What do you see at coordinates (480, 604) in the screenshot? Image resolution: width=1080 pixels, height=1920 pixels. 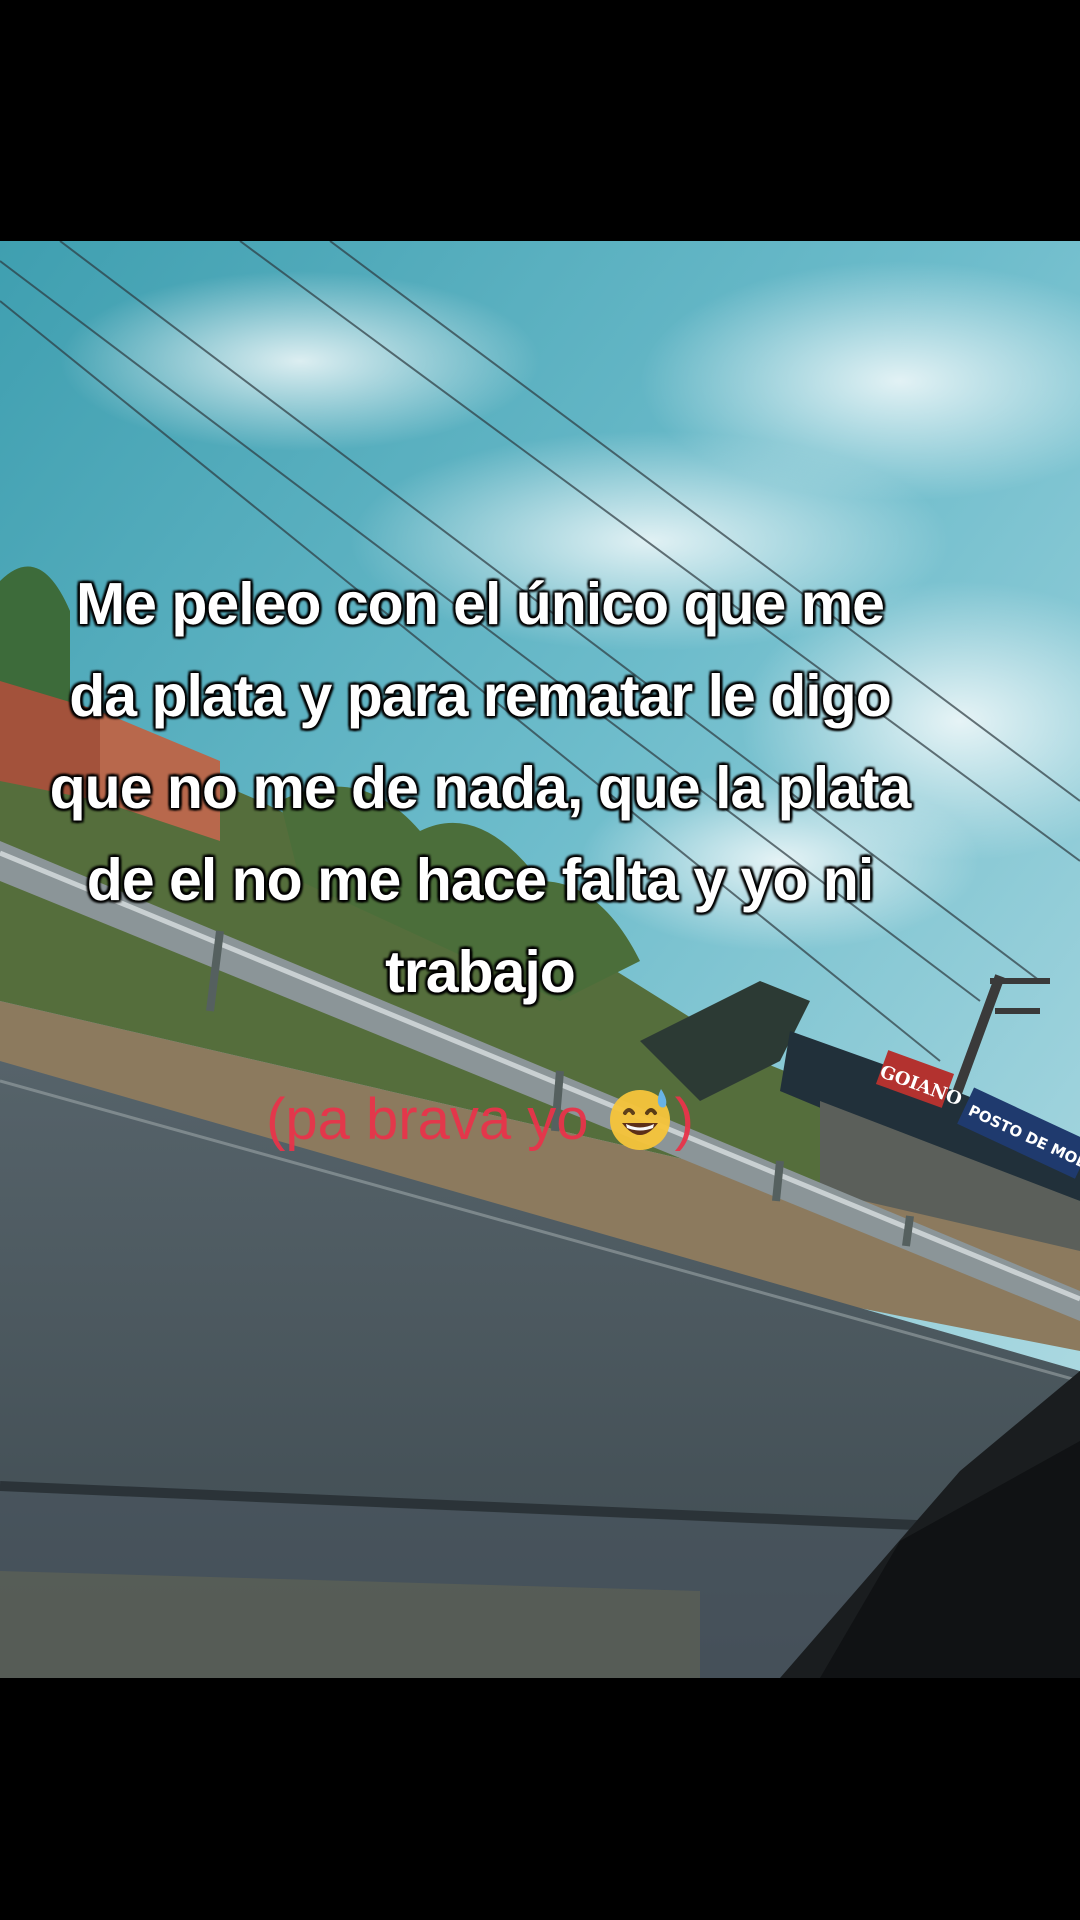 I see `caption-line-1: Me peleo con el único que me` at bounding box center [480, 604].